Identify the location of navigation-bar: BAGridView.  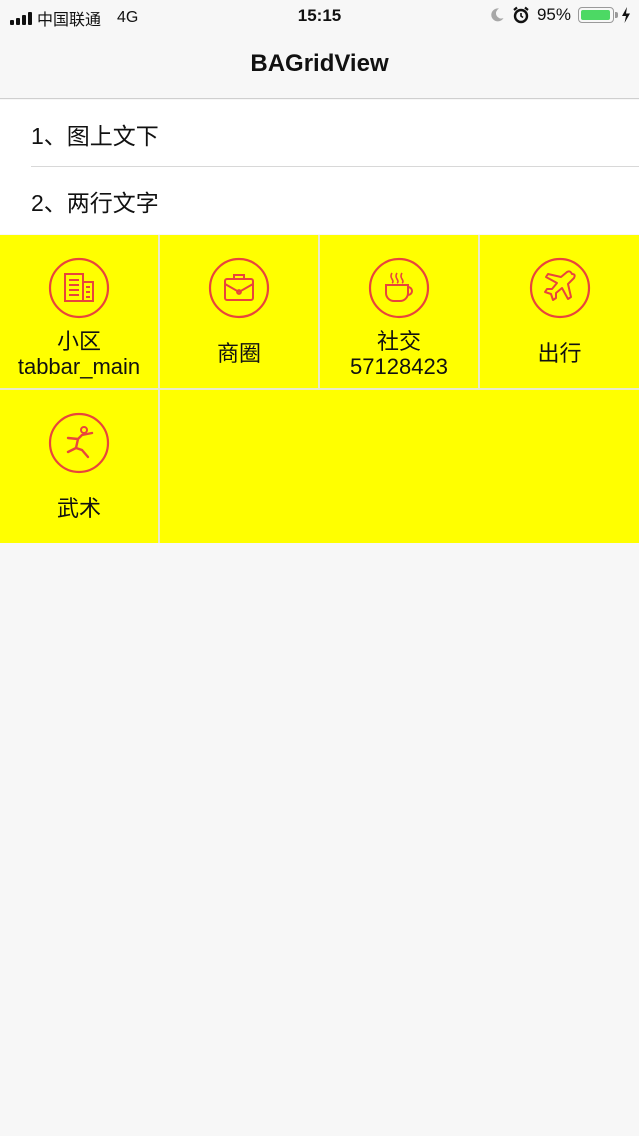
(319, 66).